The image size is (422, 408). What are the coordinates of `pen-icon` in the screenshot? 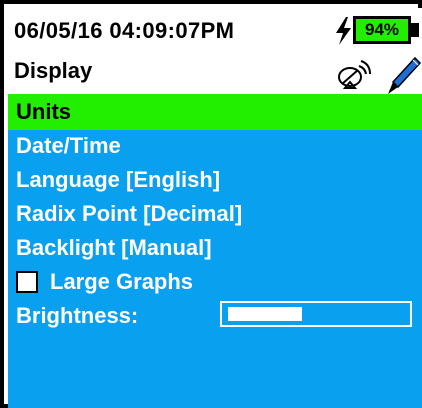 It's located at (404, 76).